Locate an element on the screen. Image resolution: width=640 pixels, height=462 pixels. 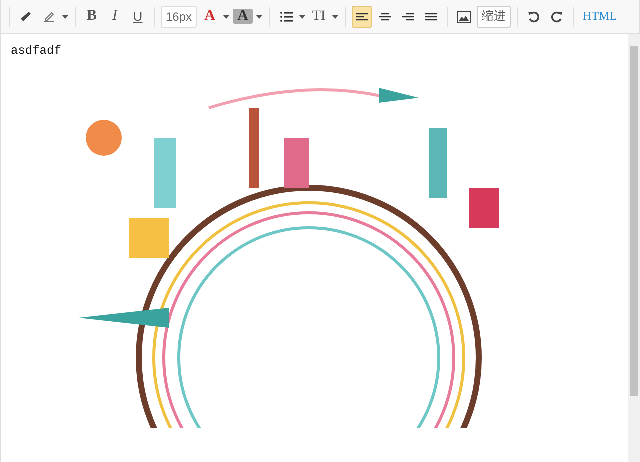
scrollbar is located at coordinates (634, 248).